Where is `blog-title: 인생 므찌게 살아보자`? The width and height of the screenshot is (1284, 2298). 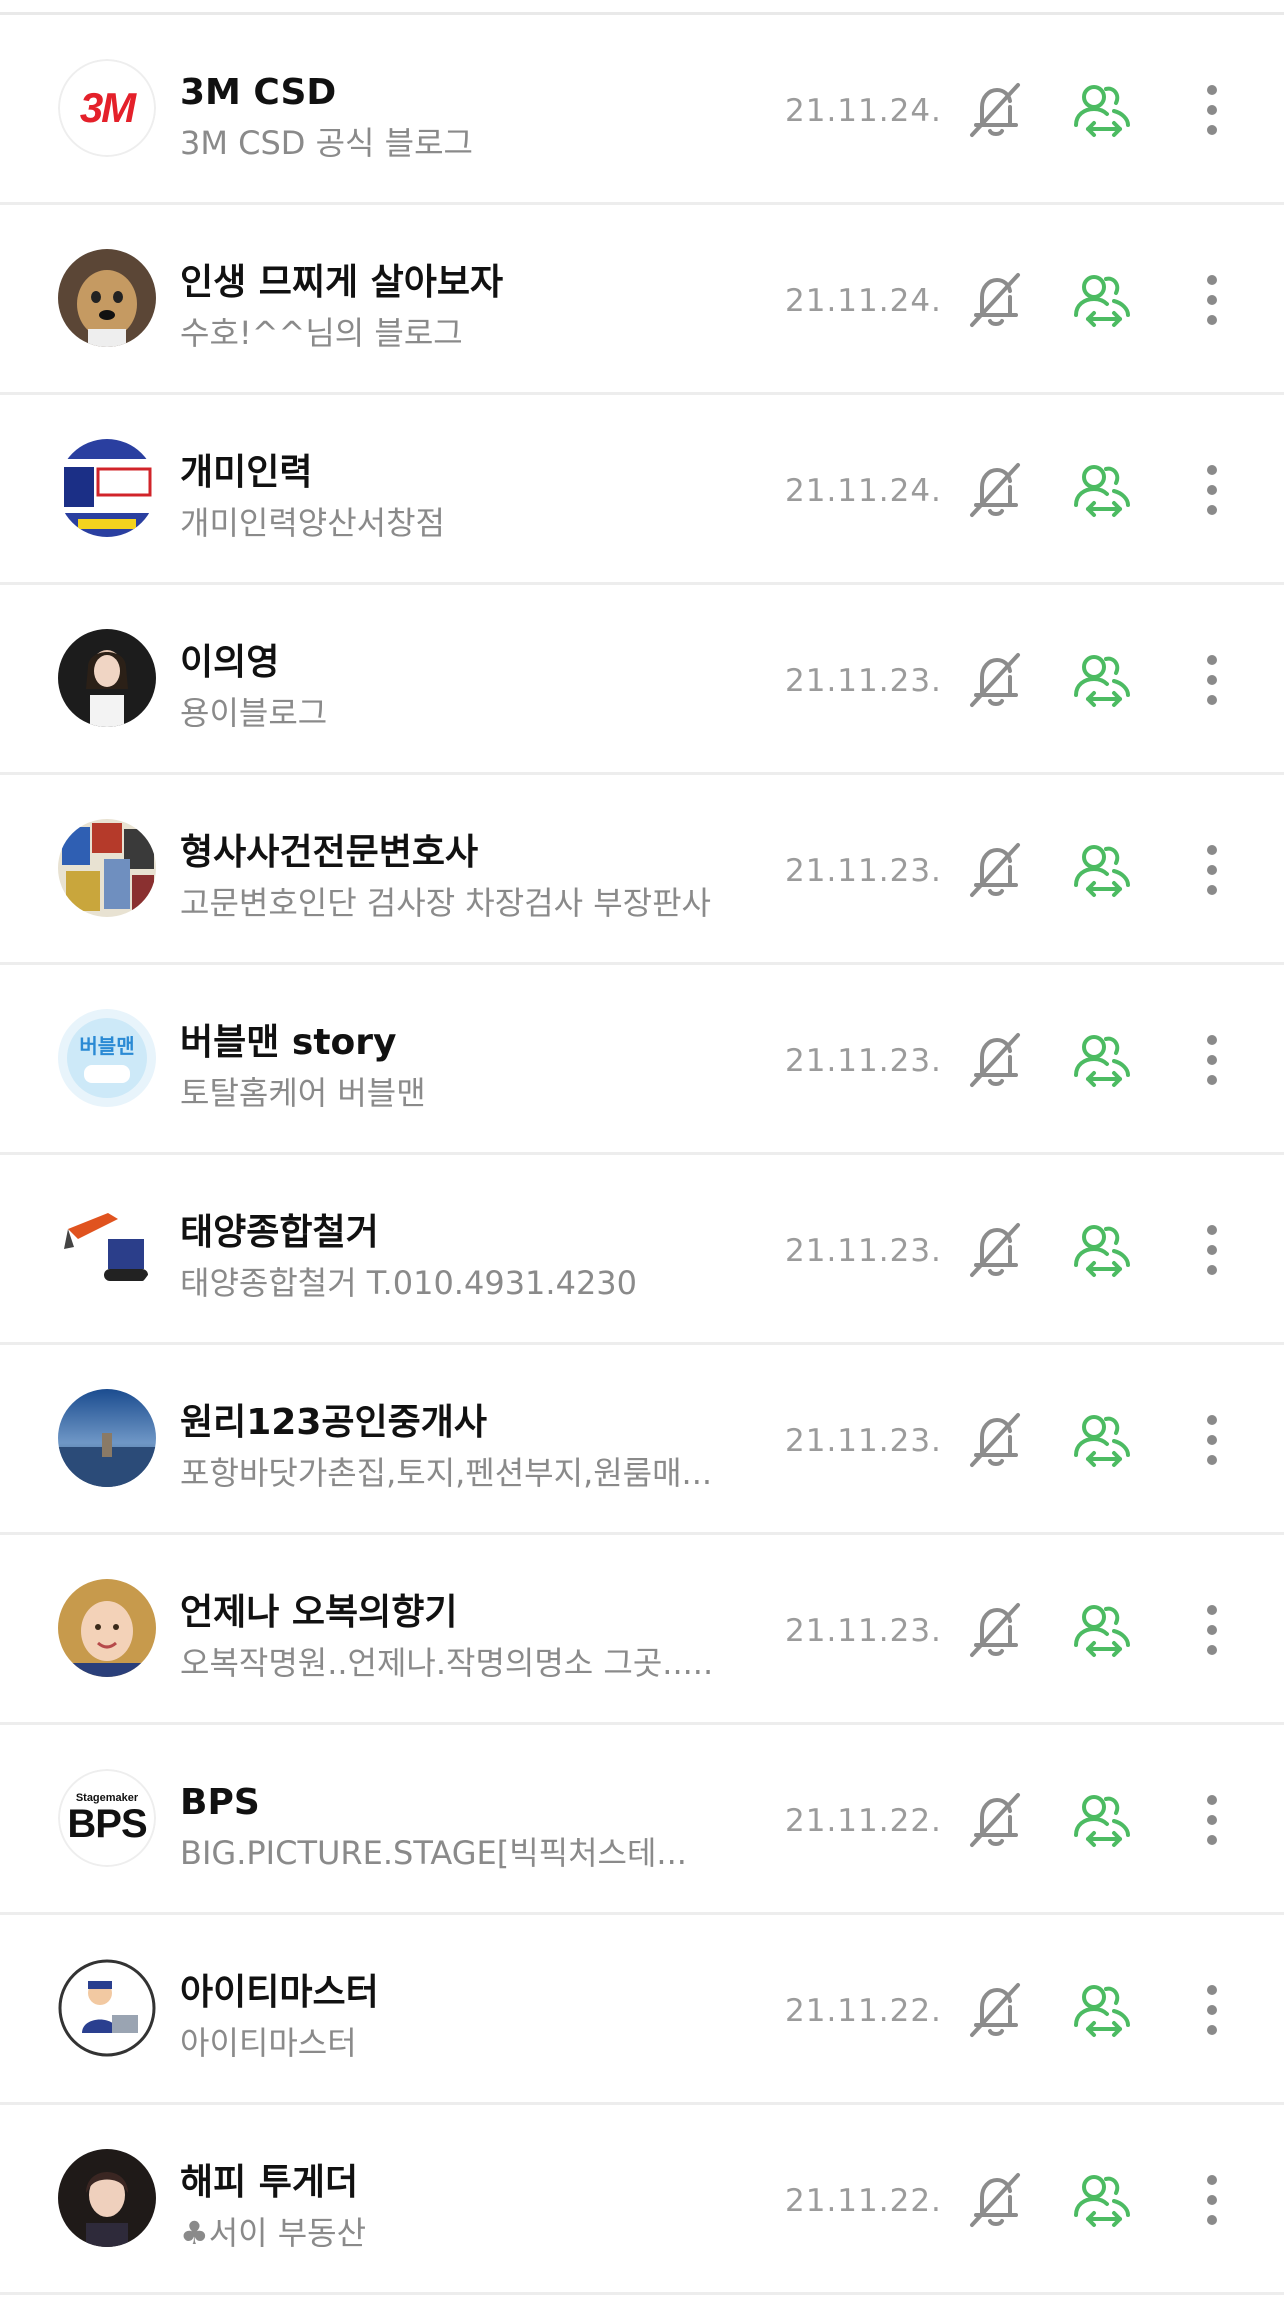 blog-title: 인생 므찌게 살아보자 is located at coordinates (465, 283).